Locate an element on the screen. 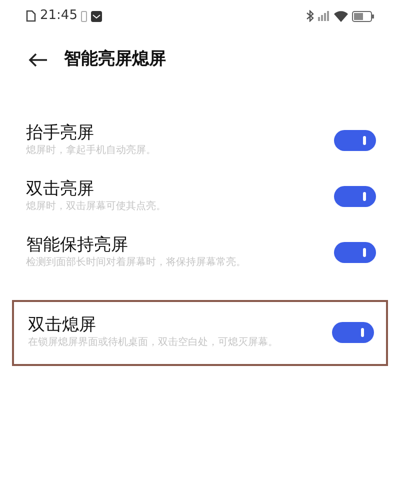 The image size is (400, 495). setting-title: 双击亮屏 is located at coordinates (60, 189).